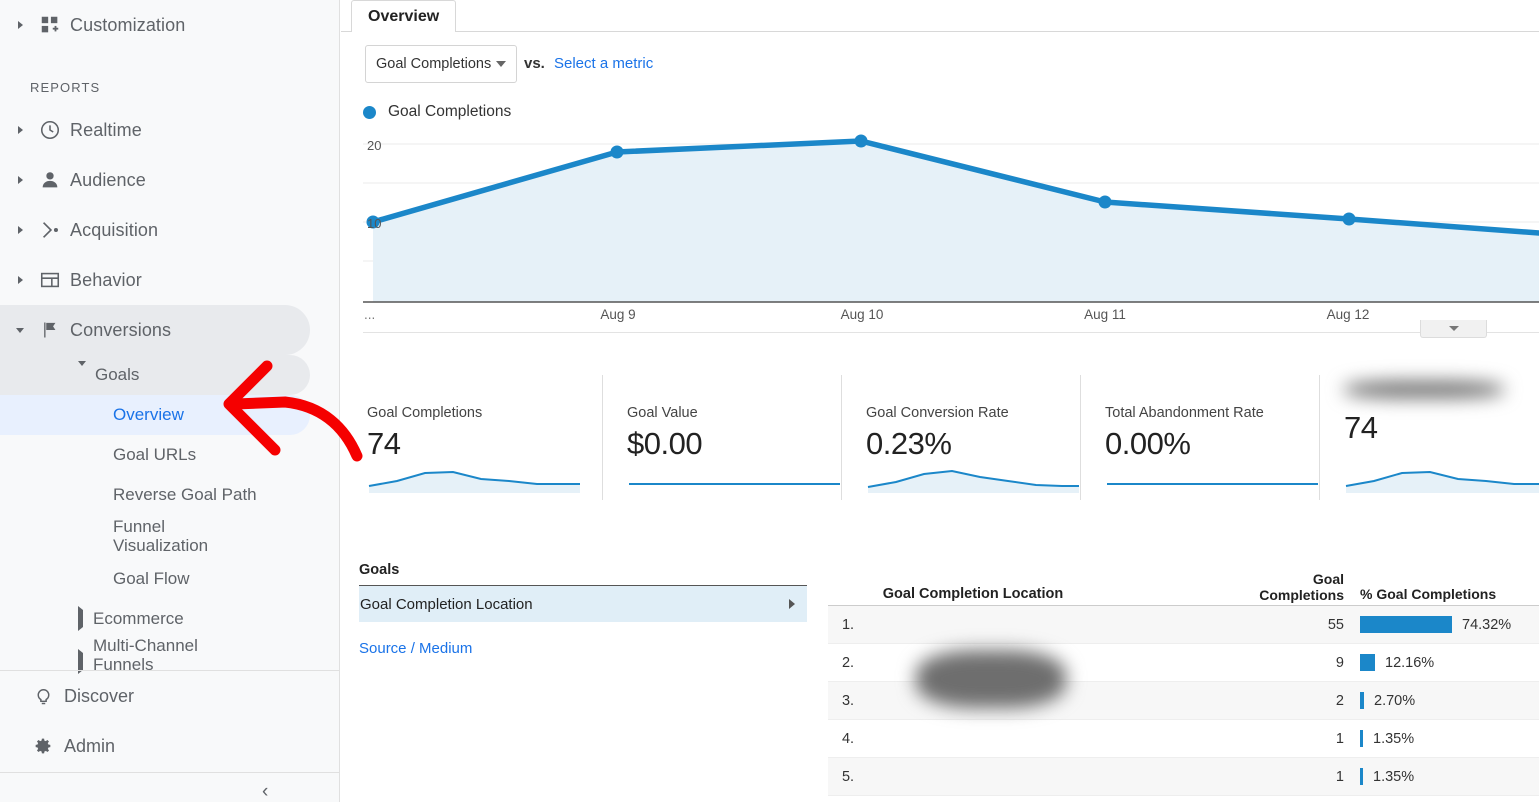 The width and height of the screenshot is (1539, 802). What do you see at coordinates (169, 455) in the screenshot?
I see `sidebar-item-goal-urls: Goal URLs` at bounding box center [169, 455].